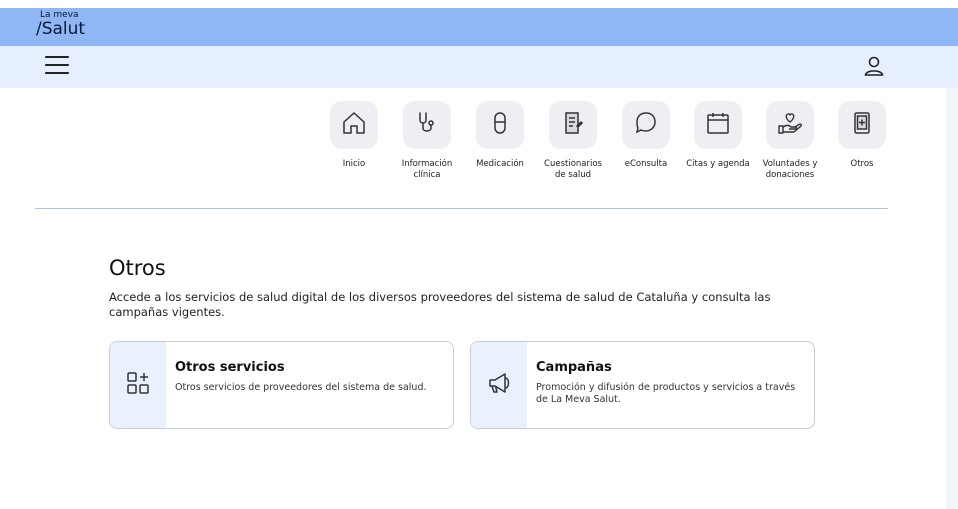 Image resolution: width=958 pixels, height=509 pixels. I want to click on tile-econsulta-label: eConsulta, so click(646, 164).